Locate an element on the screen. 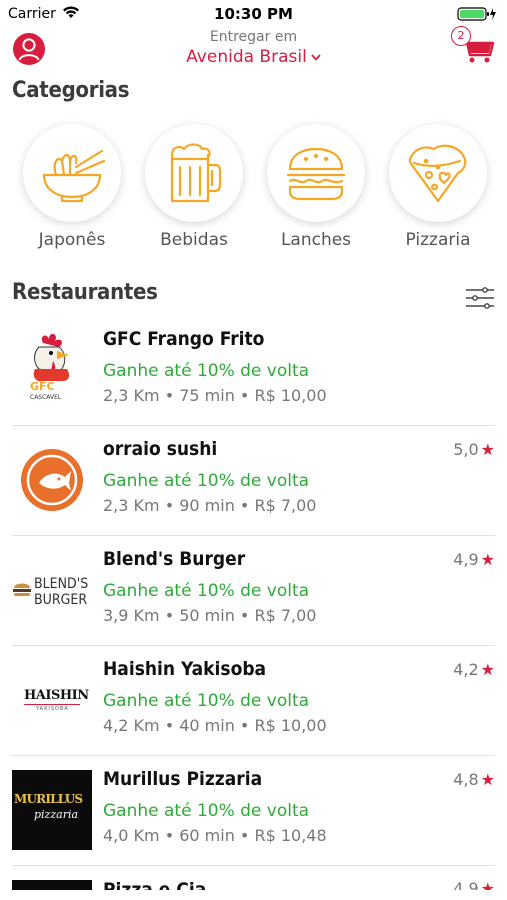 The height and width of the screenshot is (900, 507). clock: 10:30 PM is located at coordinates (253, 14).